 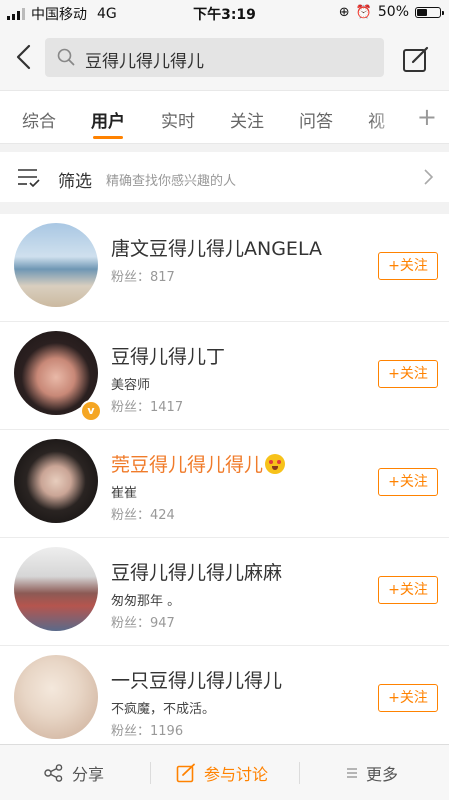 What do you see at coordinates (224, 13) in the screenshot?
I see `status-bar: 中国移动 4G 下午3:19 ⊕ ⏰ 50%` at bounding box center [224, 13].